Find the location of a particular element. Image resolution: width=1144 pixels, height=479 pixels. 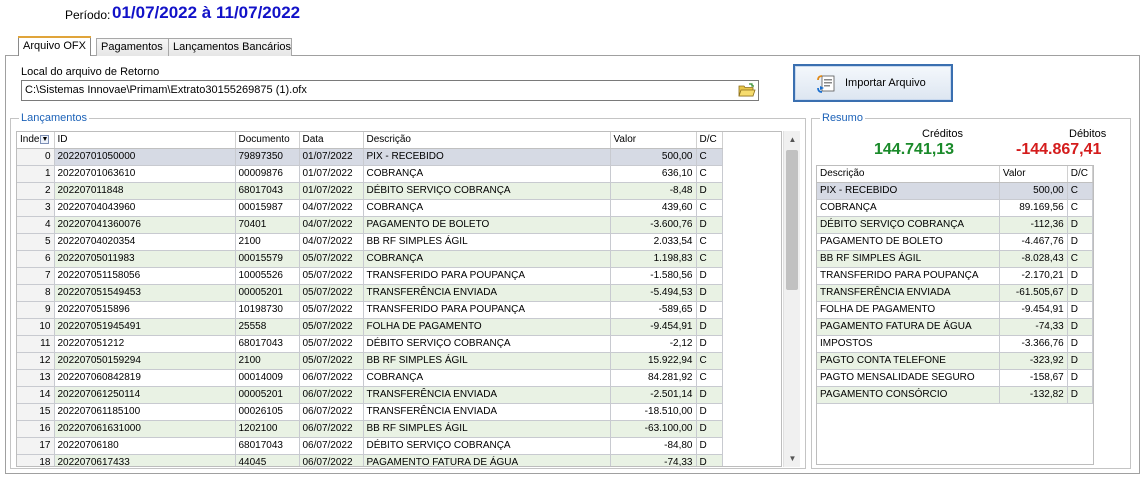

cell-valor: -84,80 is located at coordinates (653, 446).